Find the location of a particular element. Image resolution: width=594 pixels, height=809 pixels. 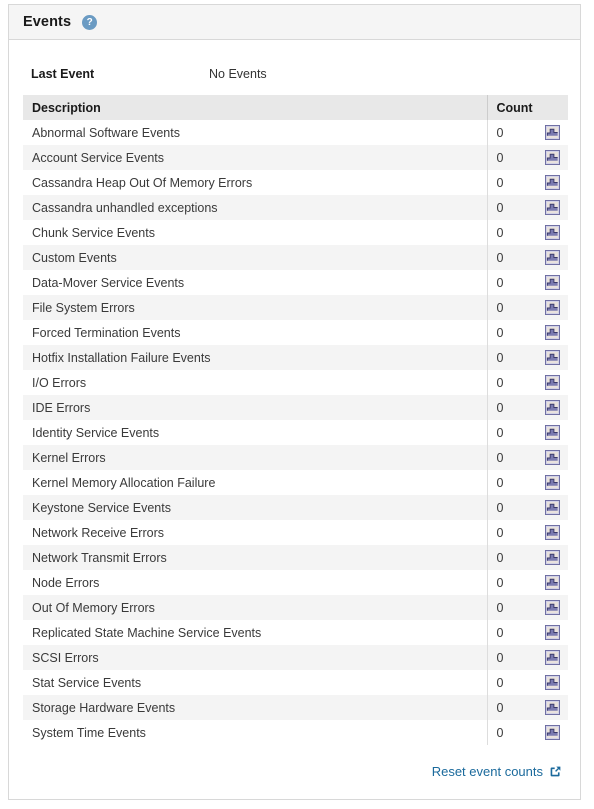

cell-description: Cassandra unhandled exceptions is located at coordinates (255, 207).